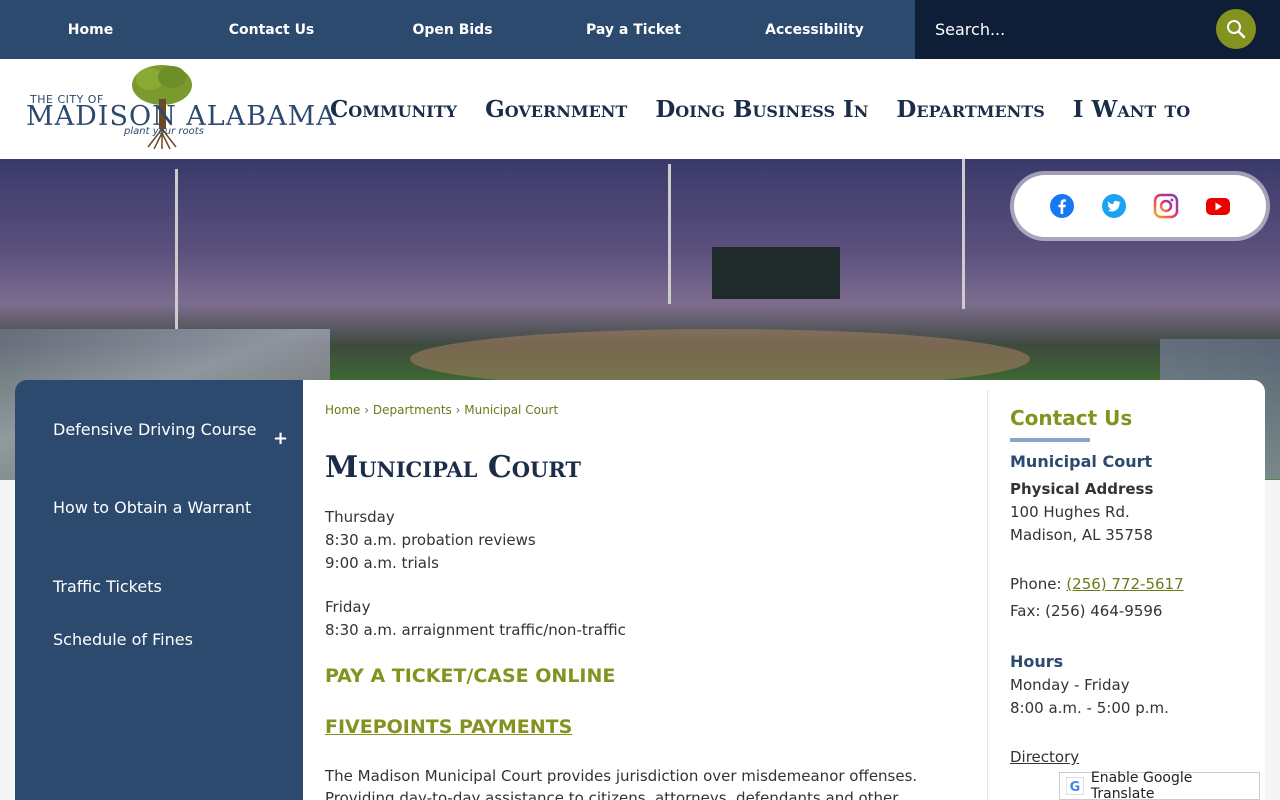 Image resolution: width=1280 pixels, height=800 pixels. Describe the element at coordinates (1089, 708) in the screenshot. I see `hours-time: 8:00 a.m. - 5:00 p.m.` at that location.